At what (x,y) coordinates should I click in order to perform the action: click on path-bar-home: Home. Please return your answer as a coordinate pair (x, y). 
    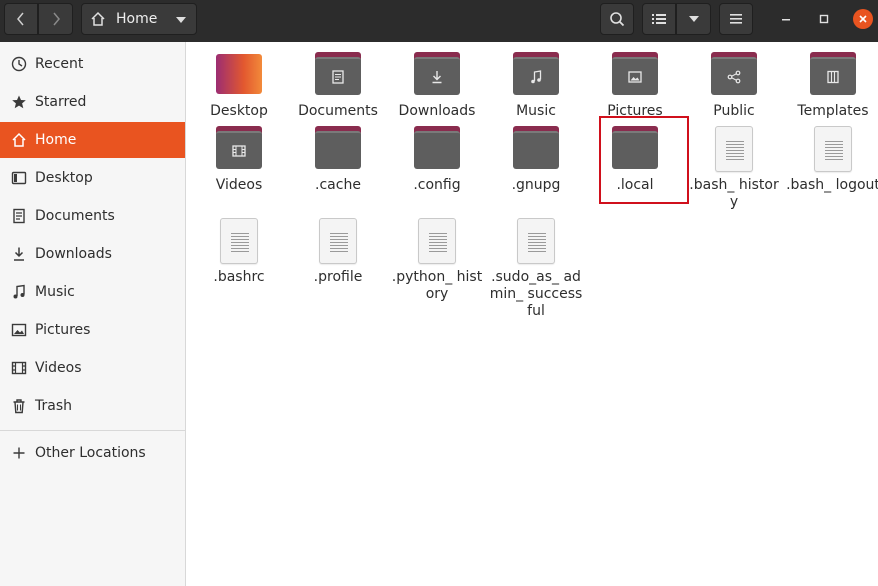
    Looking at the image, I should click on (139, 19).